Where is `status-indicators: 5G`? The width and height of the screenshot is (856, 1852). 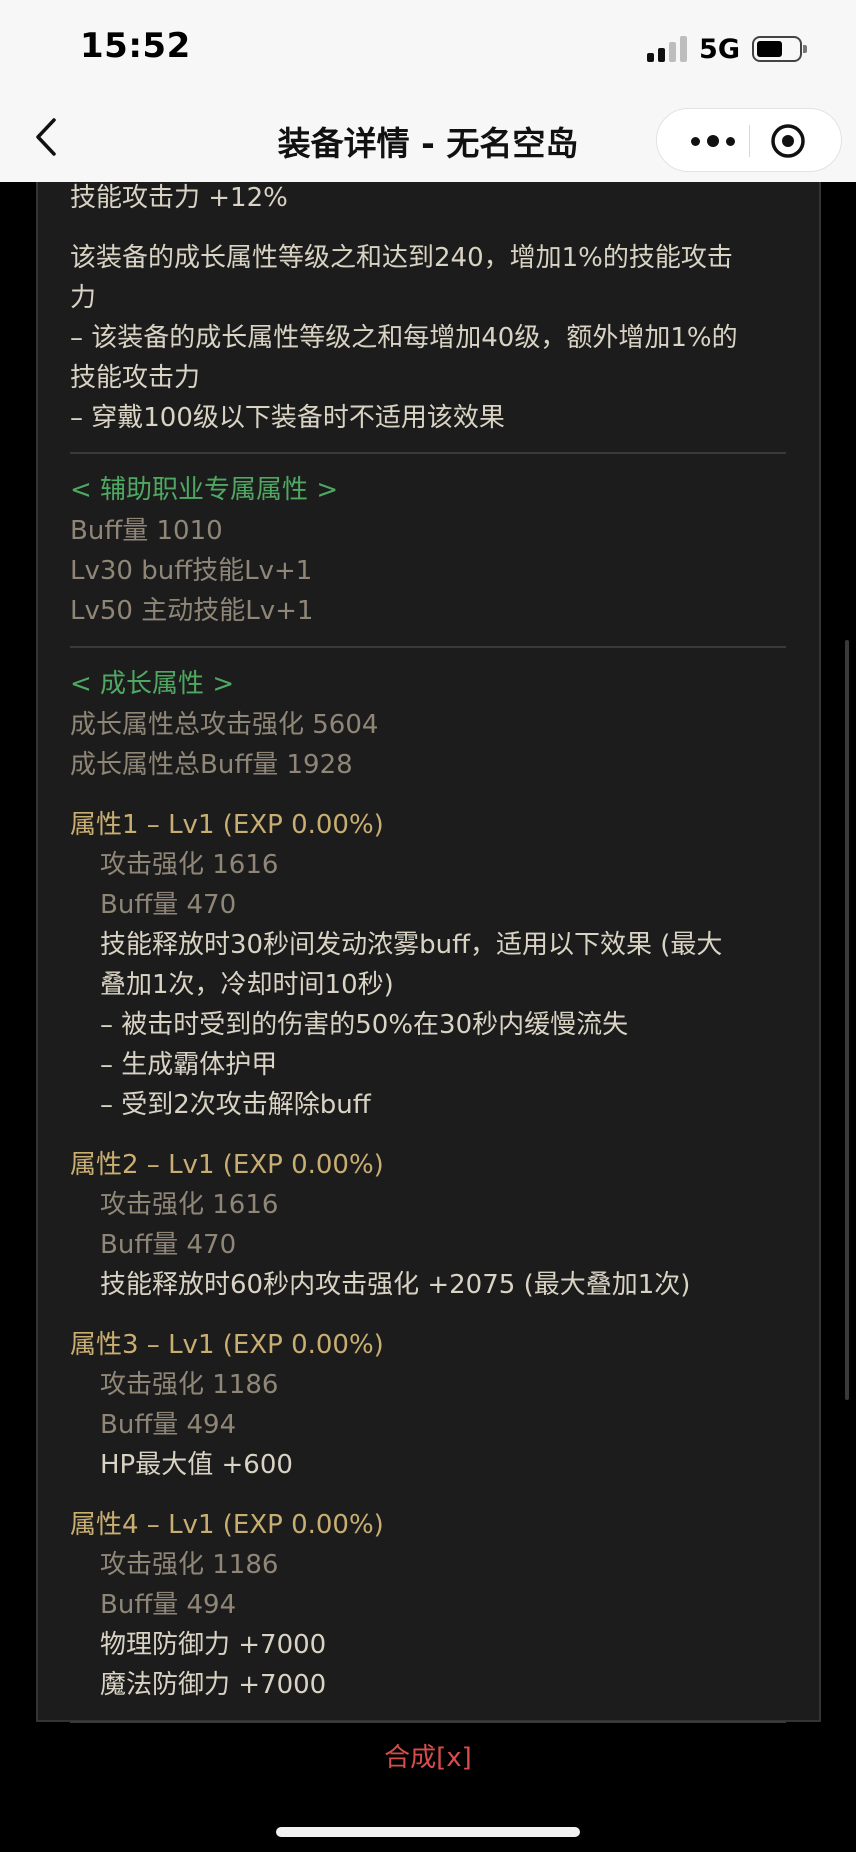
status-indicators: 5G is located at coordinates (727, 49).